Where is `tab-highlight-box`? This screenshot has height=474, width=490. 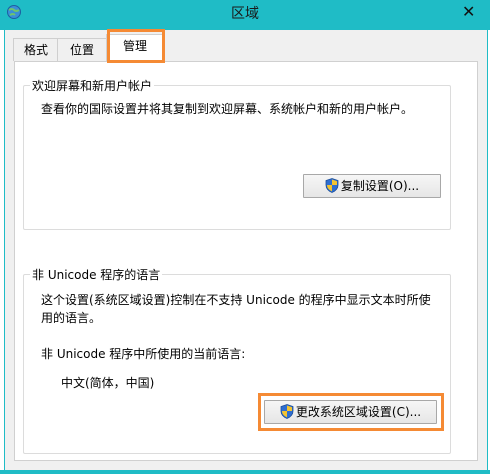
tab-highlight-box is located at coordinates (136, 46).